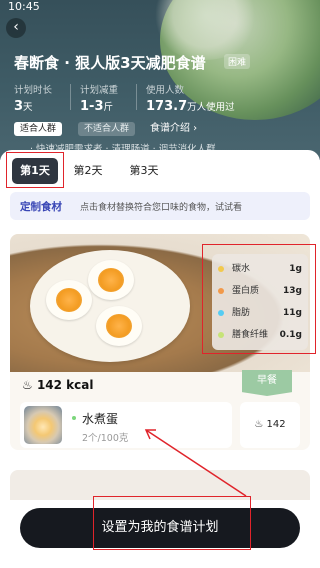 The height and width of the screenshot is (568, 320). What do you see at coordinates (38, 129) in the screenshot?
I see `tab-suitable-audience: 适合人群` at bounding box center [38, 129].